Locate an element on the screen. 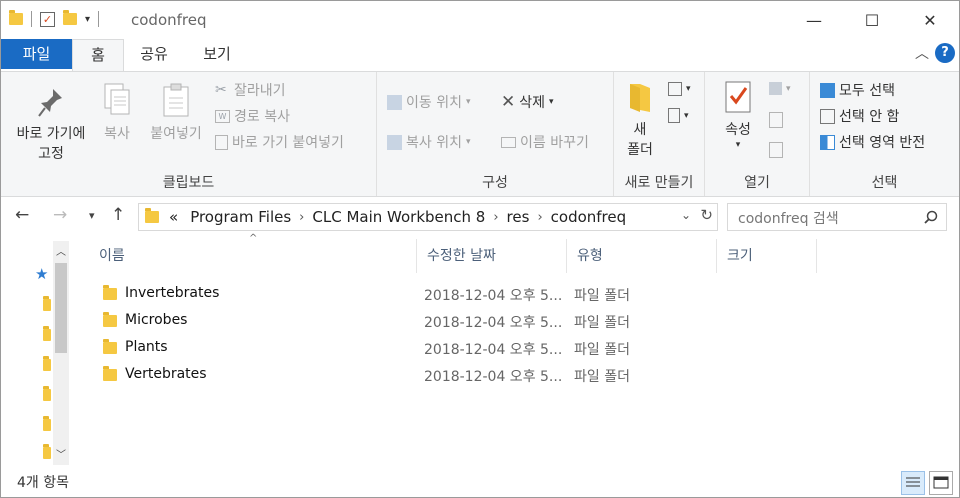 The image size is (960, 498). clipboard-group-label: 클립보드 is located at coordinates (188, 183).